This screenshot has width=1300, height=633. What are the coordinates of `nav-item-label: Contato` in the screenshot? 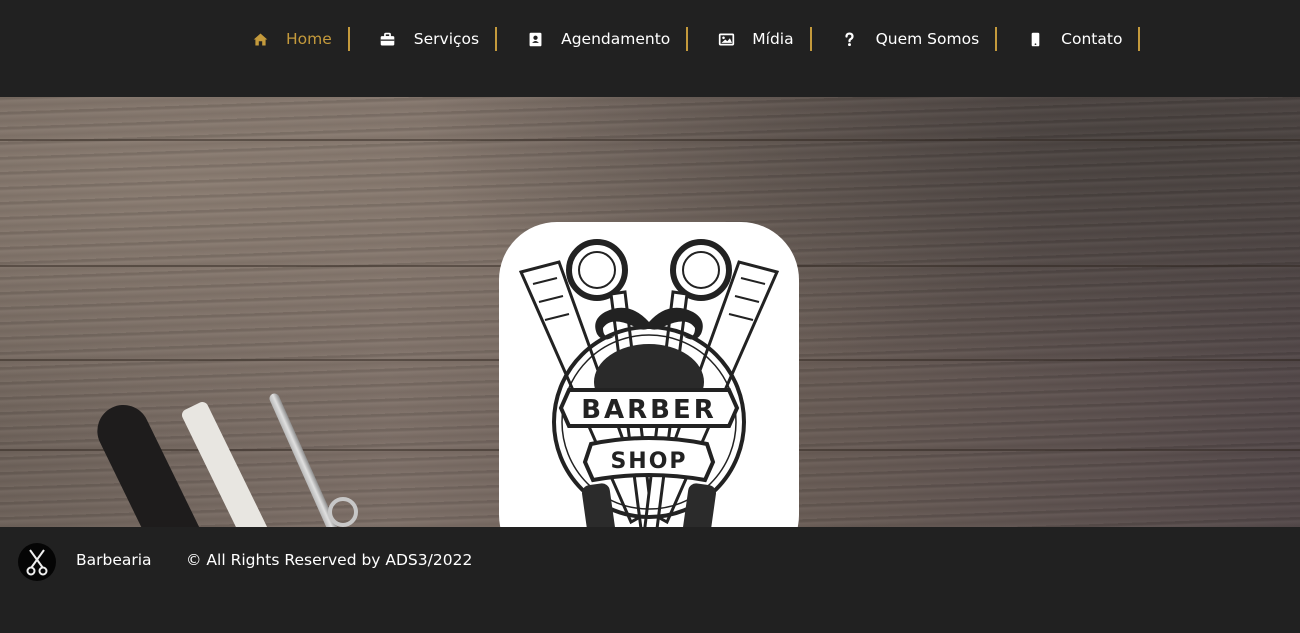 It's located at (1092, 39).